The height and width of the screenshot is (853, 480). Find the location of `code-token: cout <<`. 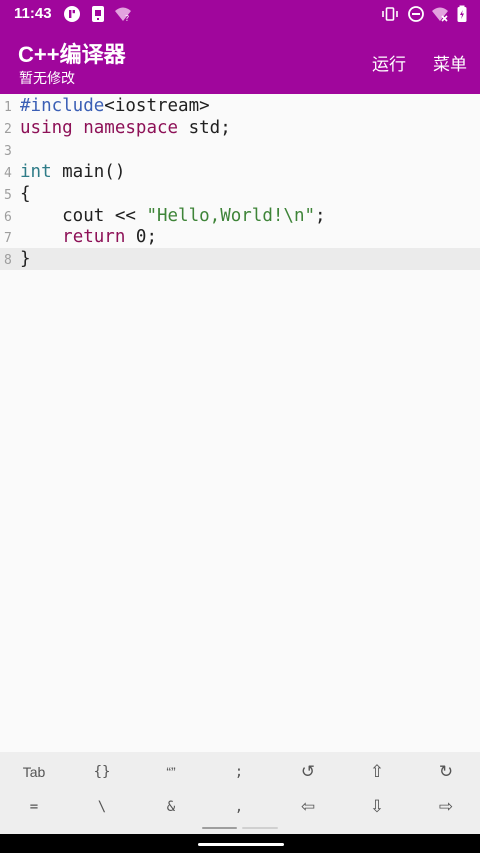

code-token: cout << is located at coordinates (83, 216).